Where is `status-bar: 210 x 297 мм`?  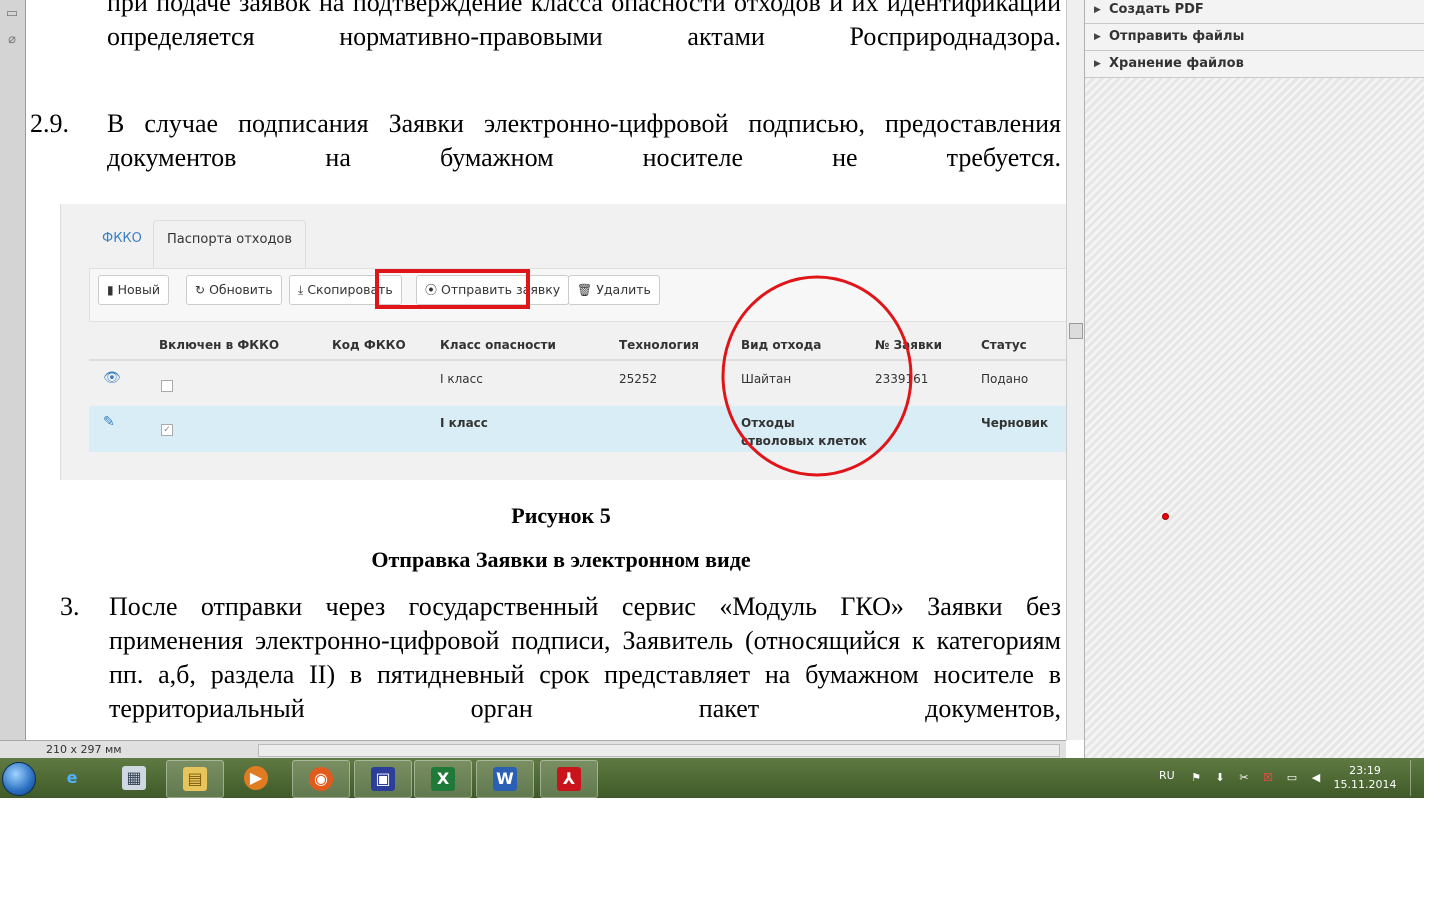
status-bar: 210 x 297 мм is located at coordinates (533, 749).